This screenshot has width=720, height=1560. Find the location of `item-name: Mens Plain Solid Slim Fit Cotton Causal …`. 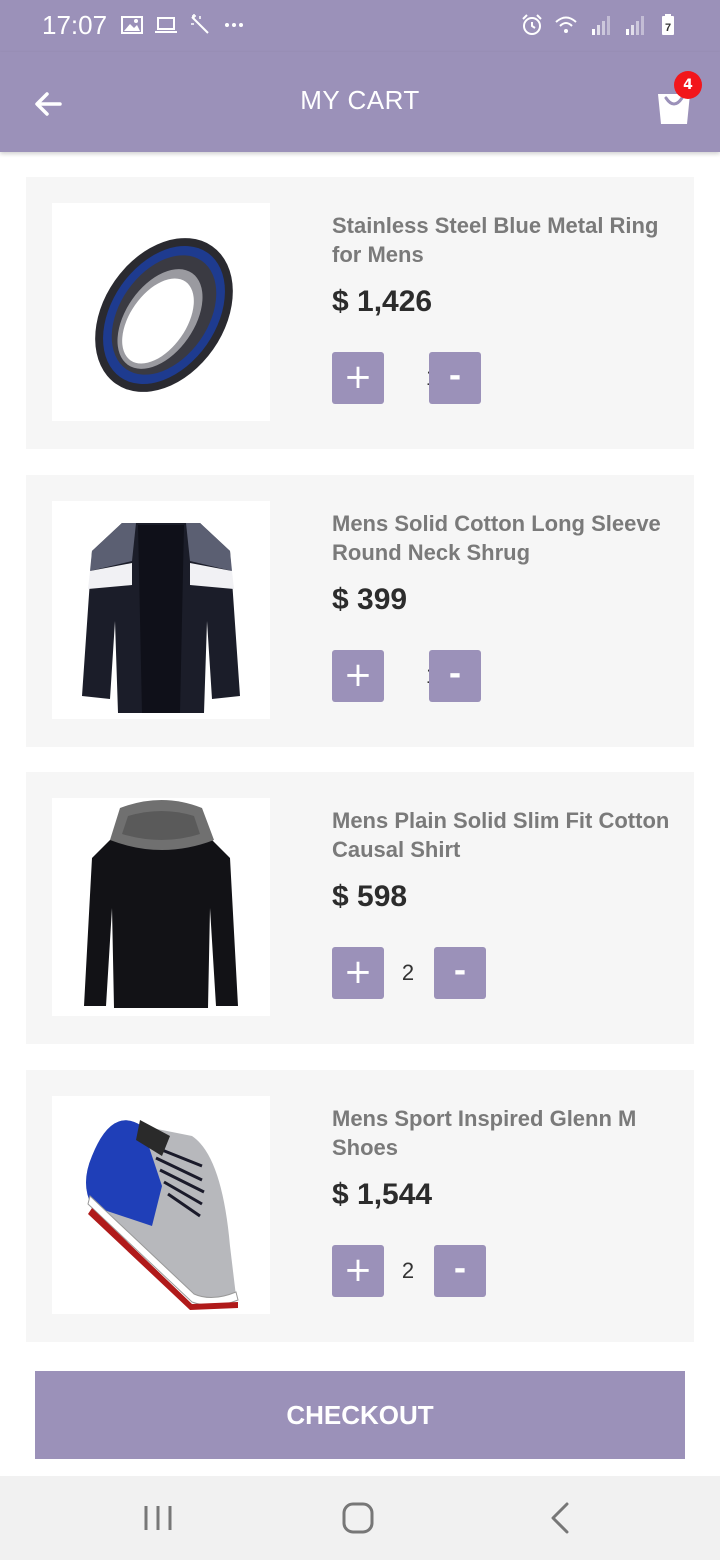

item-name: Mens Plain Solid Slim Fit Cotton Causal … is located at coordinates (501, 835).